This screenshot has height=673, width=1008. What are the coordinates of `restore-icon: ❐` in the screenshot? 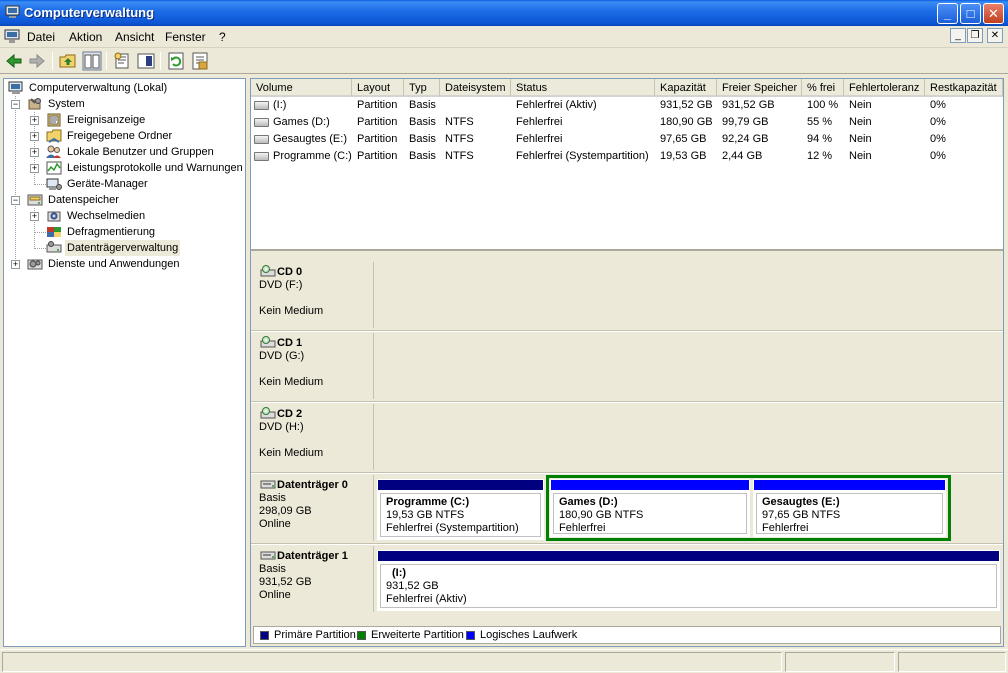 It's located at (975, 35).